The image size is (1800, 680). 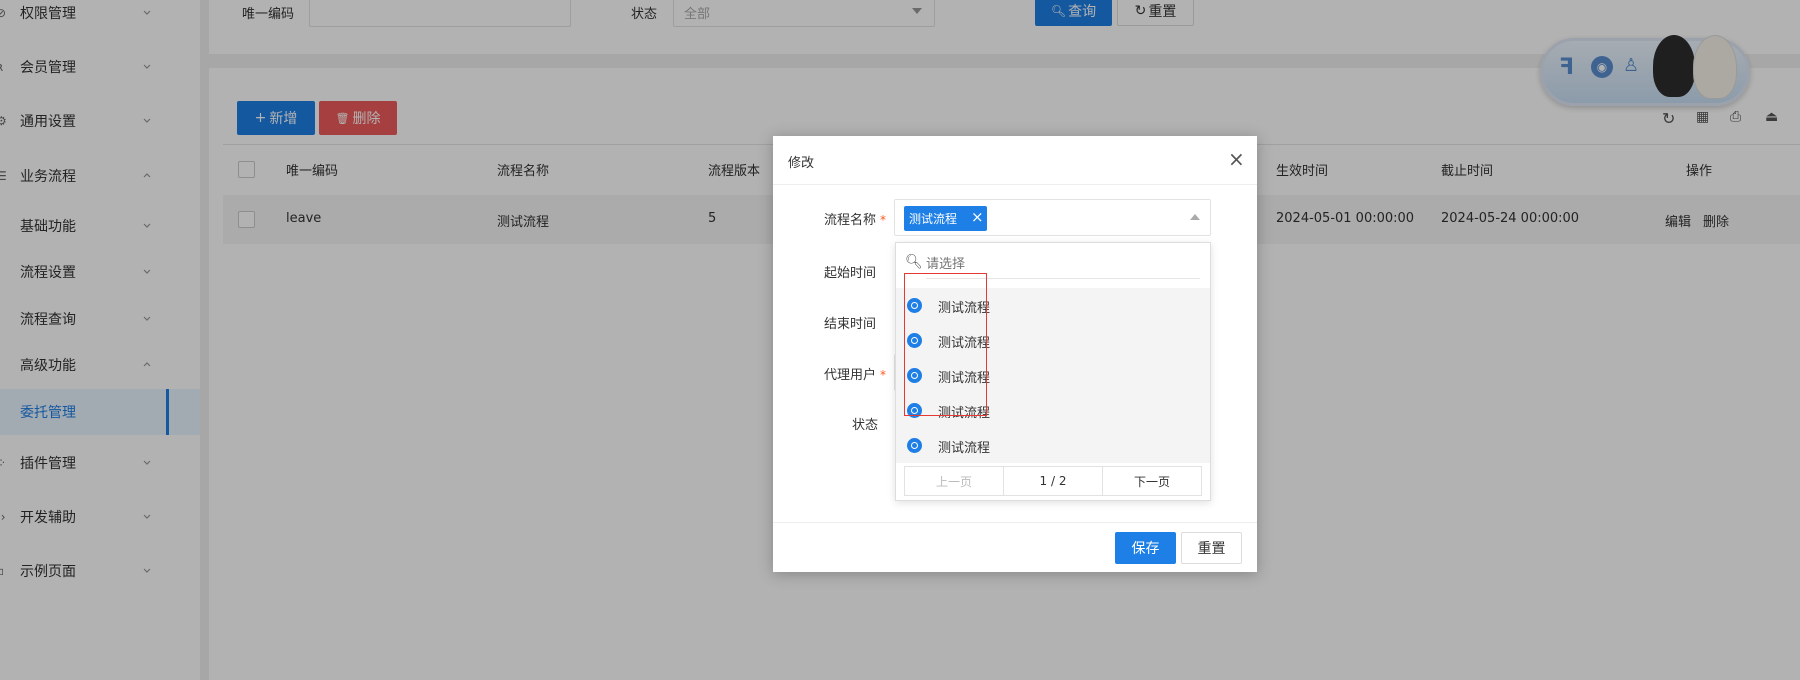 I want to click on dropdown-option: 测试流程, so click(x=1053, y=445).